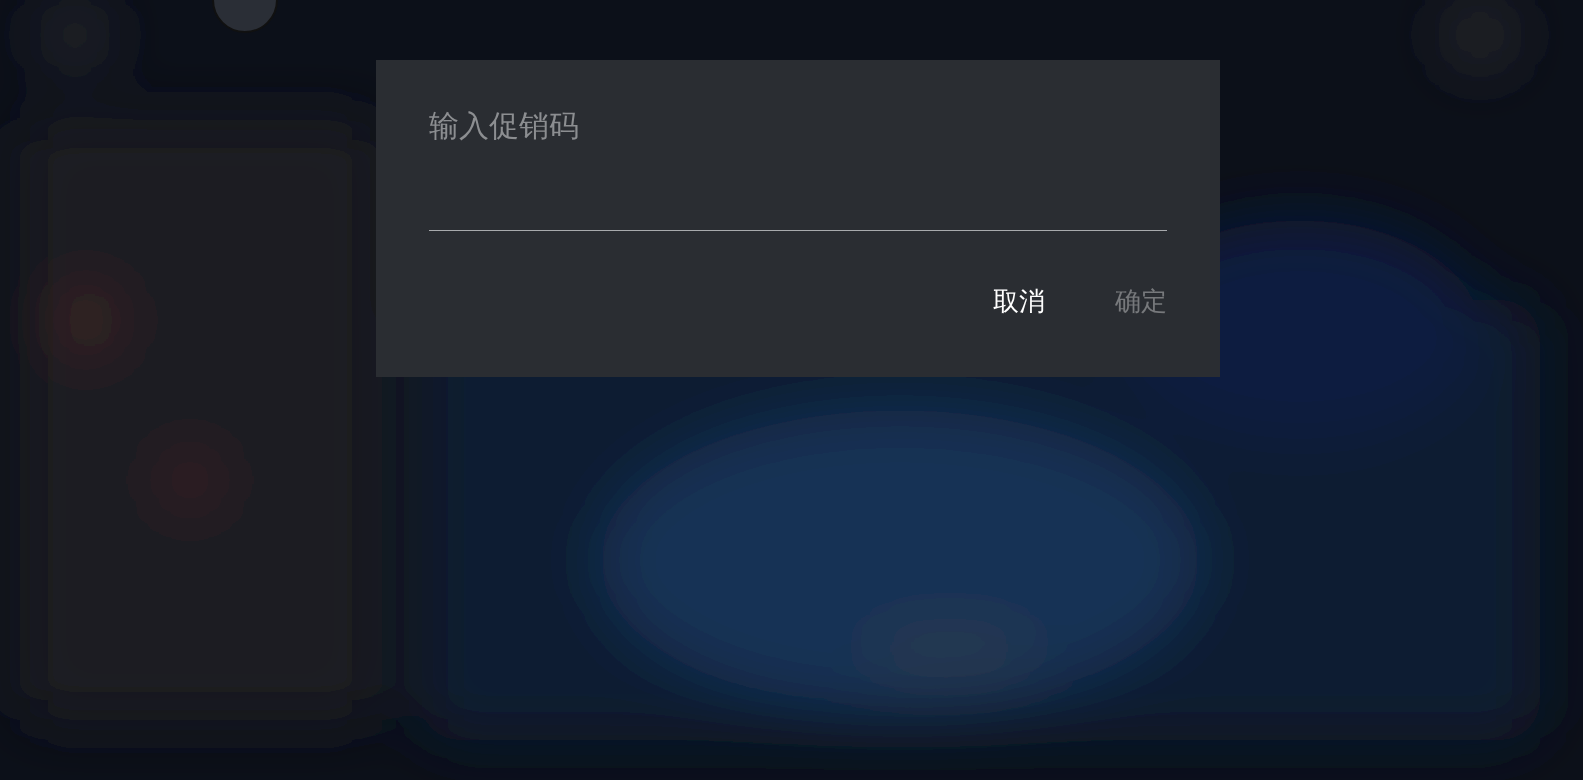 This screenshot has height=780, width=1583. What do you see at coordinates (1019, 301) in the screenshot?
I see `cancel-button: 取消` at bounding box center [1019, 301].